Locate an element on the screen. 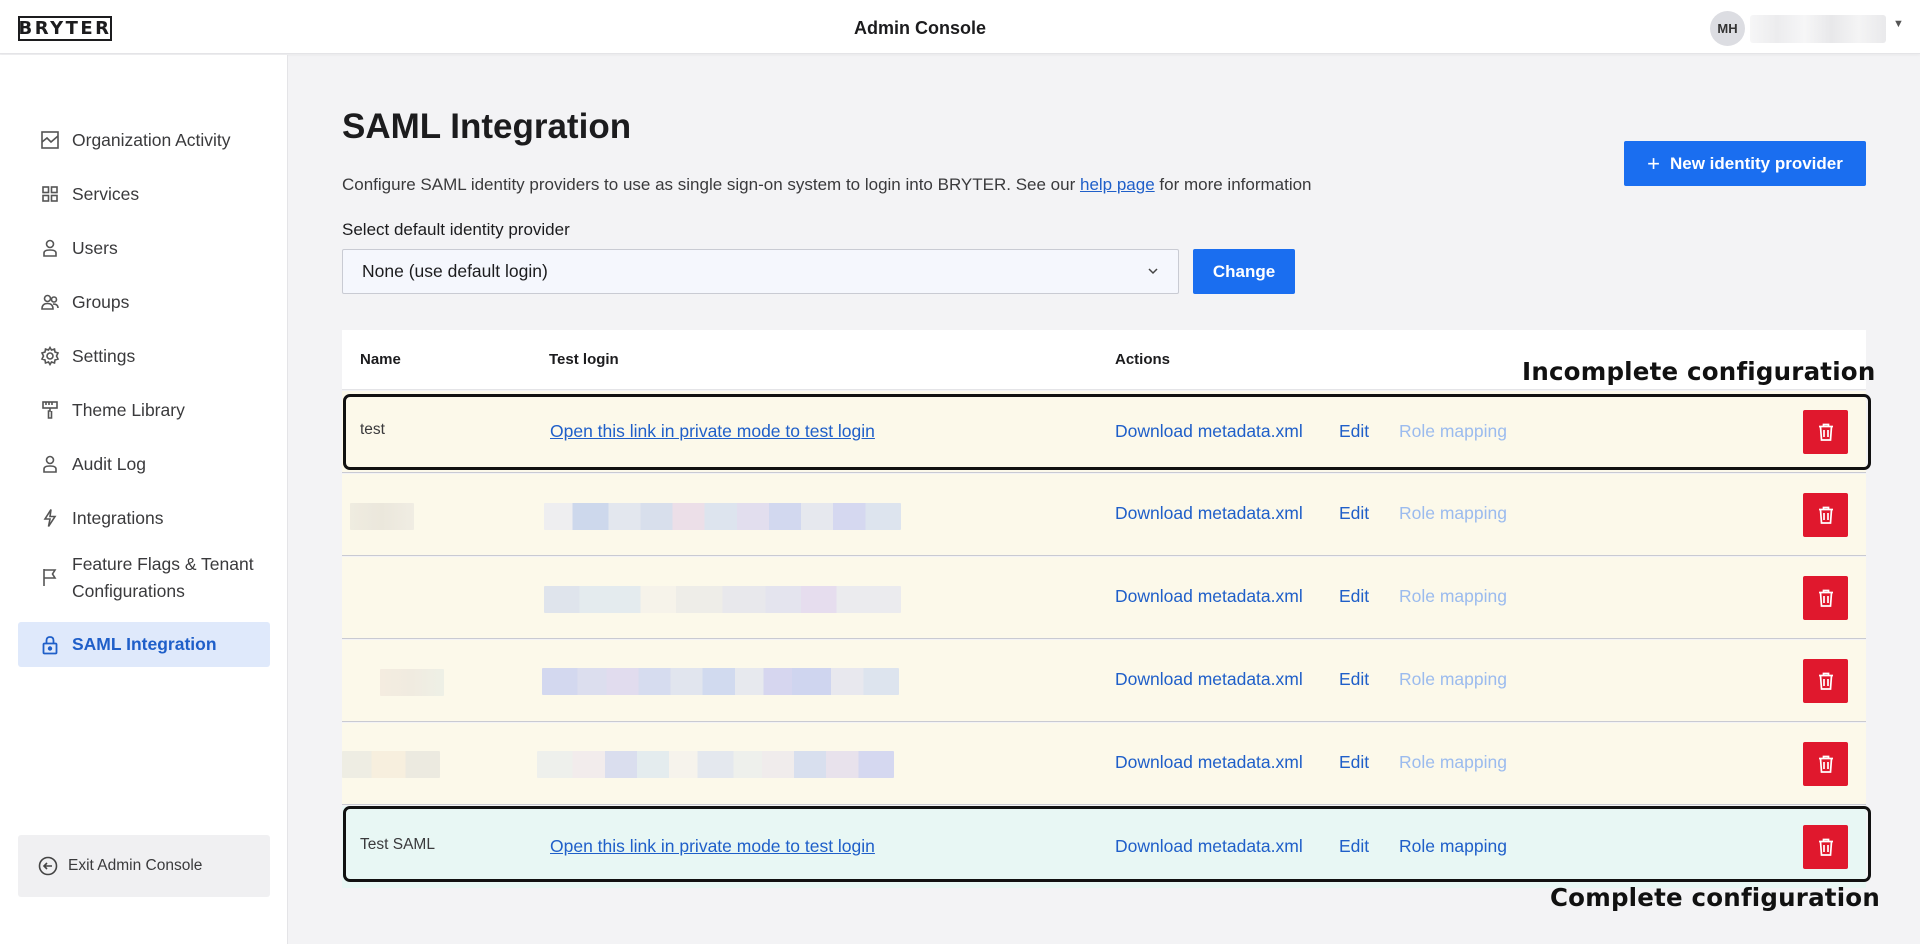 This screenshot has width=1920, height=944. caret-down-icon: ▼ is located at coordinates (1898, 24).